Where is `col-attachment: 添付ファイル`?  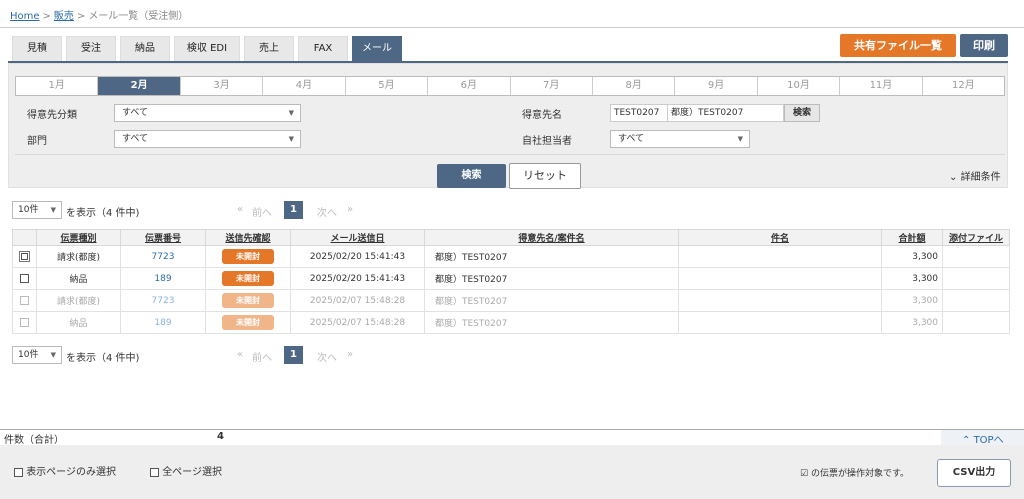 col-attachment: 添付ファイル is located at coordinates (976, 237).